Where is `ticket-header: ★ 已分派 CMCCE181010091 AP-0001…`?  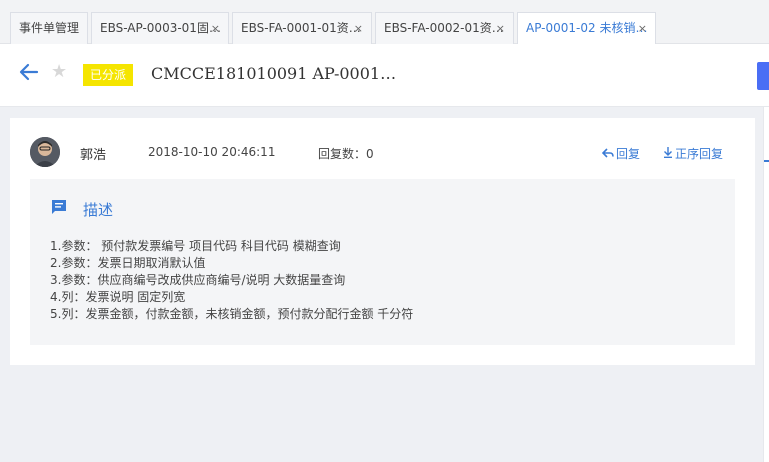
ticket-header: ★ 已分派 CMCCE181010091 AP-0001… is located at coordinates (384, 75).